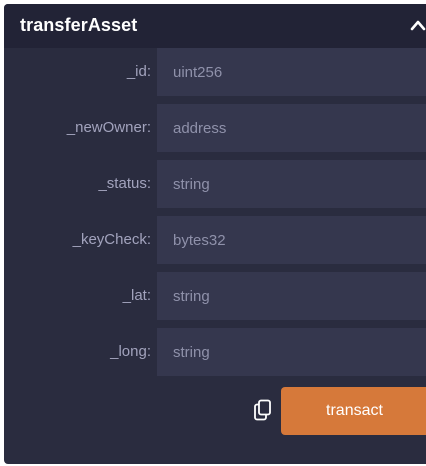 The width and height of the screenshot is (426, 466). I want to click on function-title: transferAsset, so click(79, 25).